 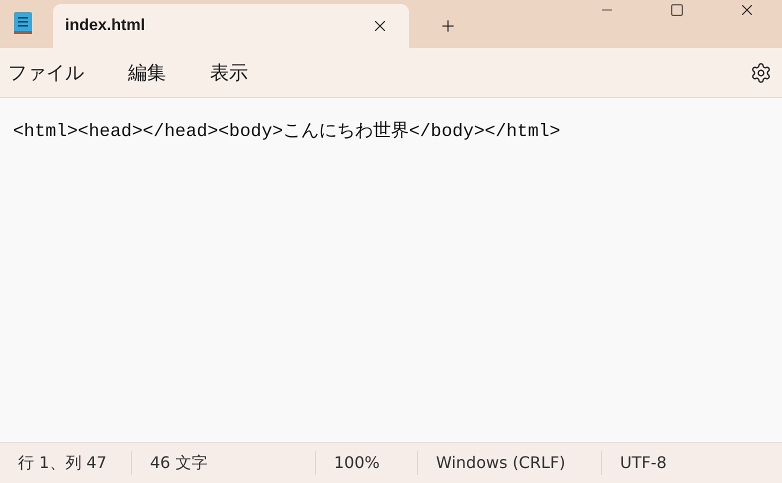 I want to click on status-text: Windows (CRLF), so click(x=510, y=463).